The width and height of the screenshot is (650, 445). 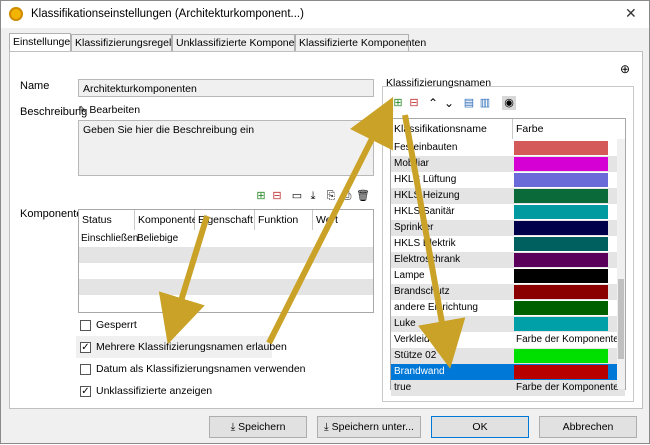 What do you see at coordinates (434, 241) in the screenshot?
I see `arrow-to-new-row` at bounding box center [434, 241].